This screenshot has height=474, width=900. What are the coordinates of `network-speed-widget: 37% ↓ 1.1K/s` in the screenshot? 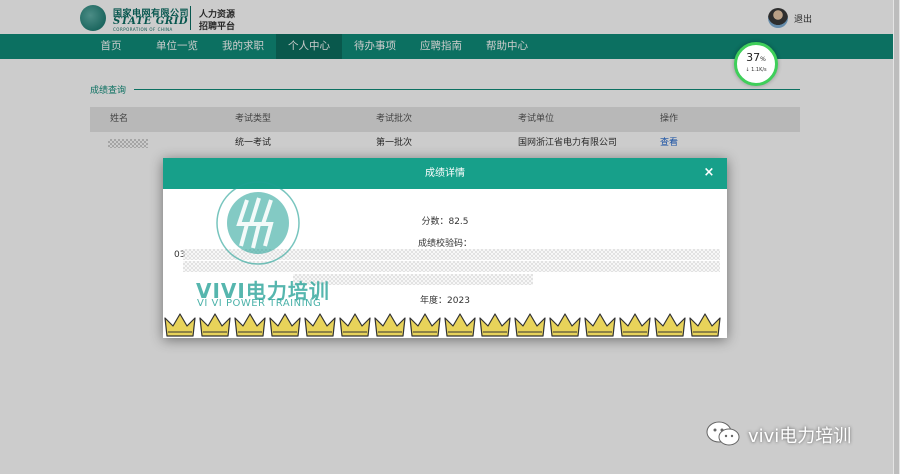 It's located at (756, 64).